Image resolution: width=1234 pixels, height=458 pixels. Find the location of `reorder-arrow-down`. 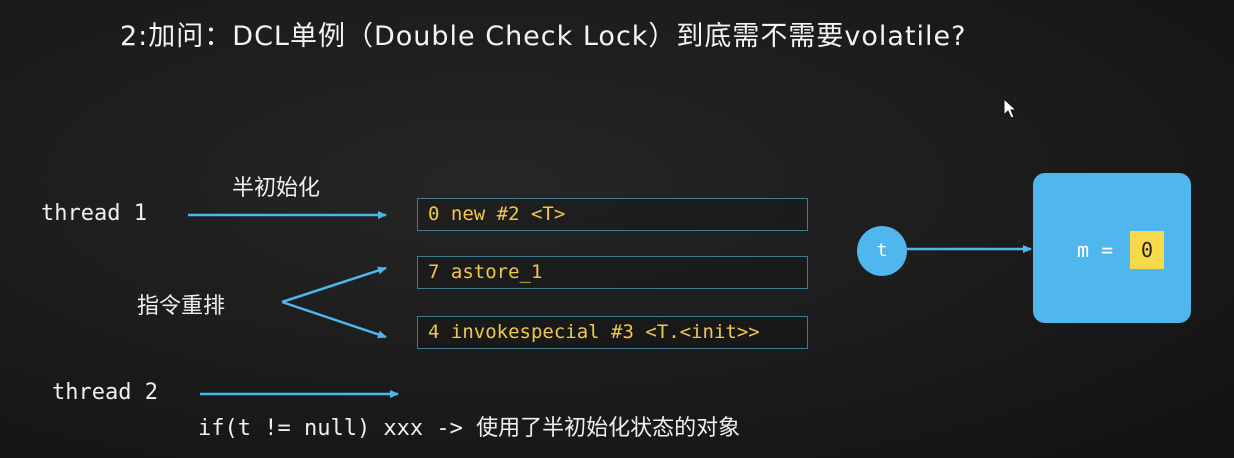

reorder-arrow-down is located at coordinates (334, 319).